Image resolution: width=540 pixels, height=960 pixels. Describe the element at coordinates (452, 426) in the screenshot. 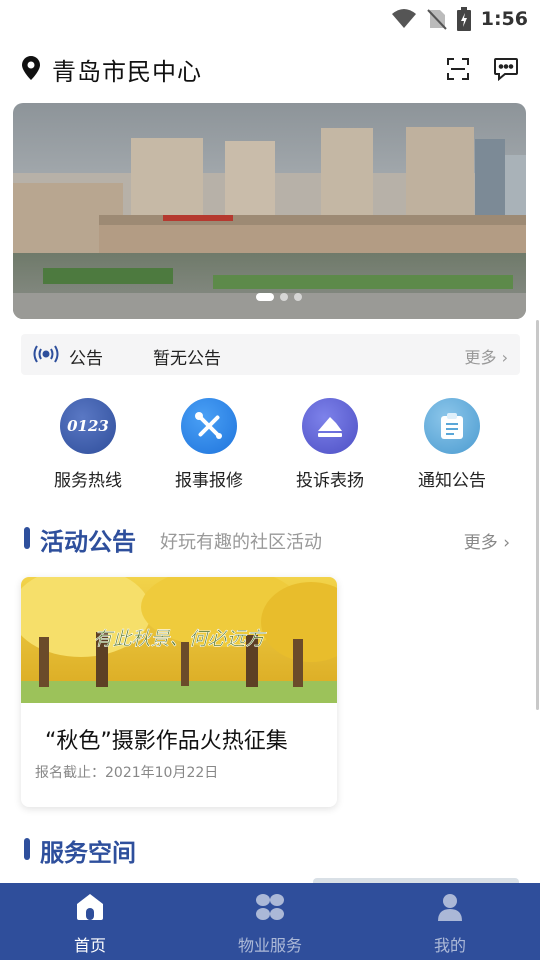

I see `clipboard-icon` at that location.